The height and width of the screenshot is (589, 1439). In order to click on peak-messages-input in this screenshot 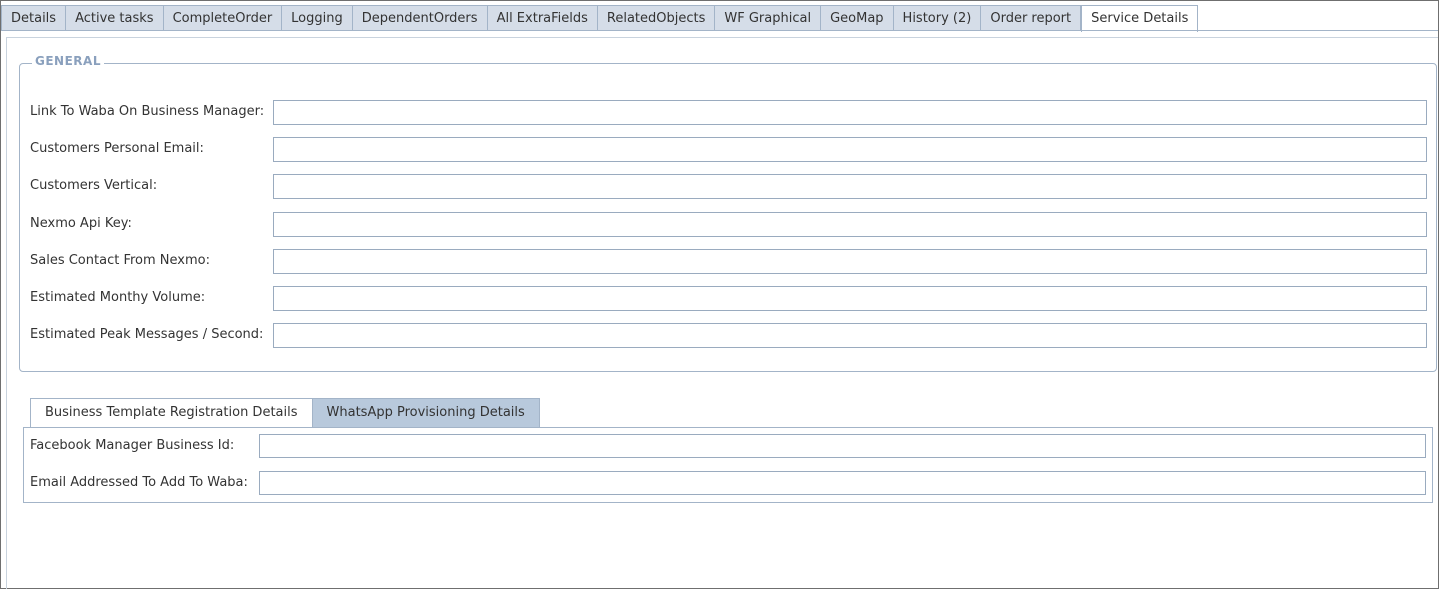, I will do `click(850, 335)`.